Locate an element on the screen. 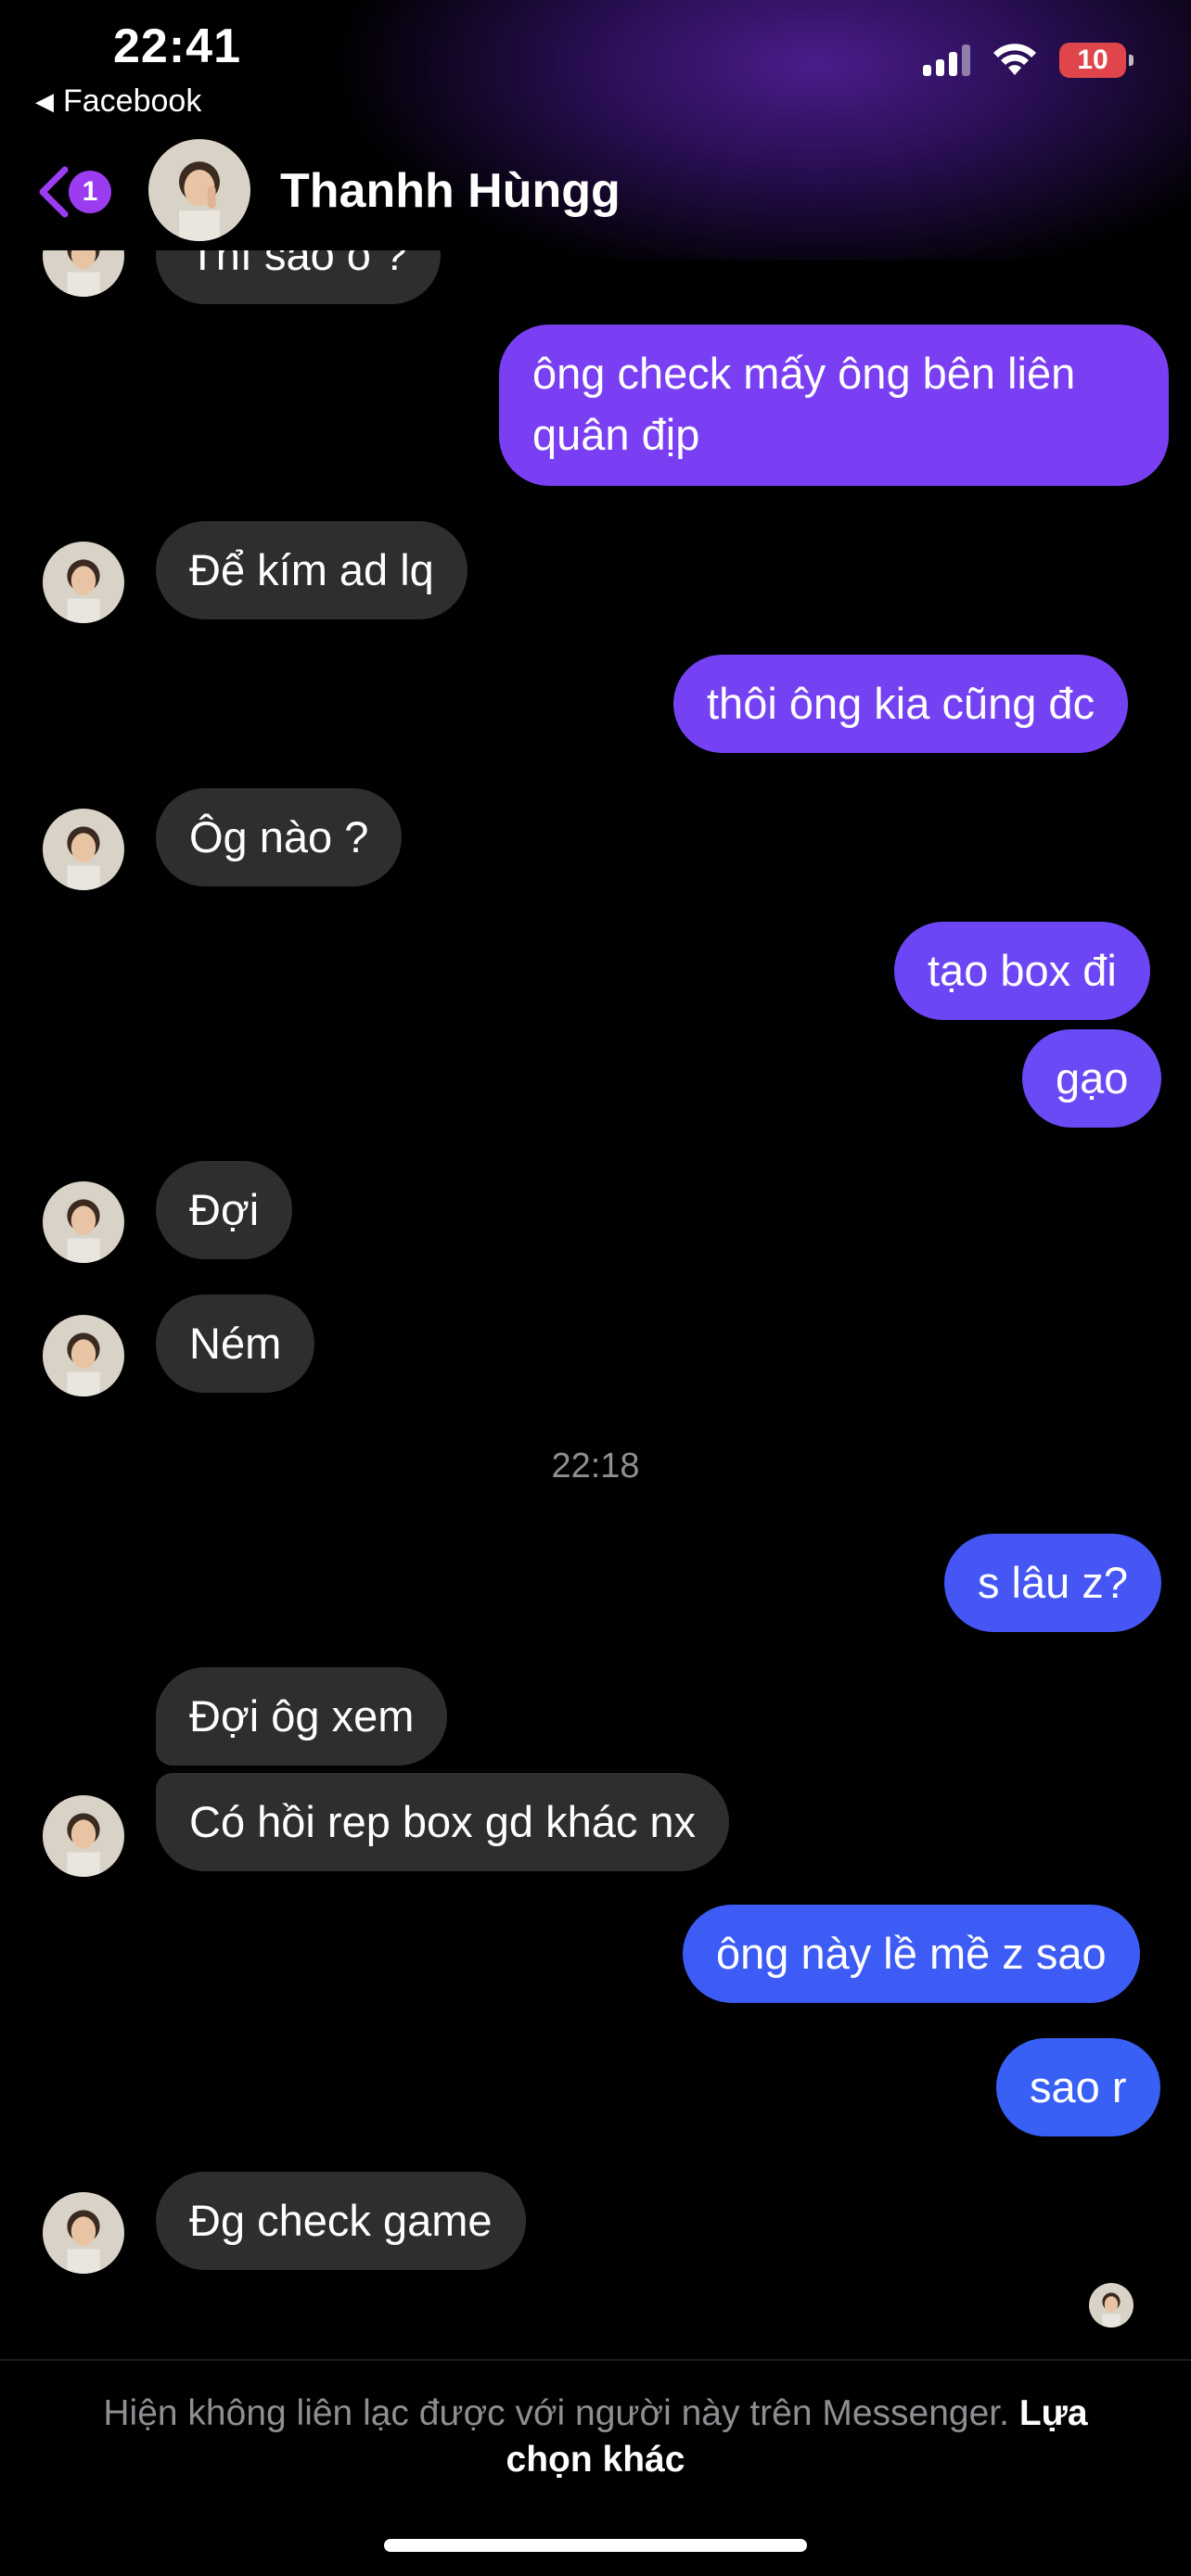 The width and height of the screenshot is (1191, 2576). chat-header: 1 Thanhh Hùngg is located at coordinates (595, 194).